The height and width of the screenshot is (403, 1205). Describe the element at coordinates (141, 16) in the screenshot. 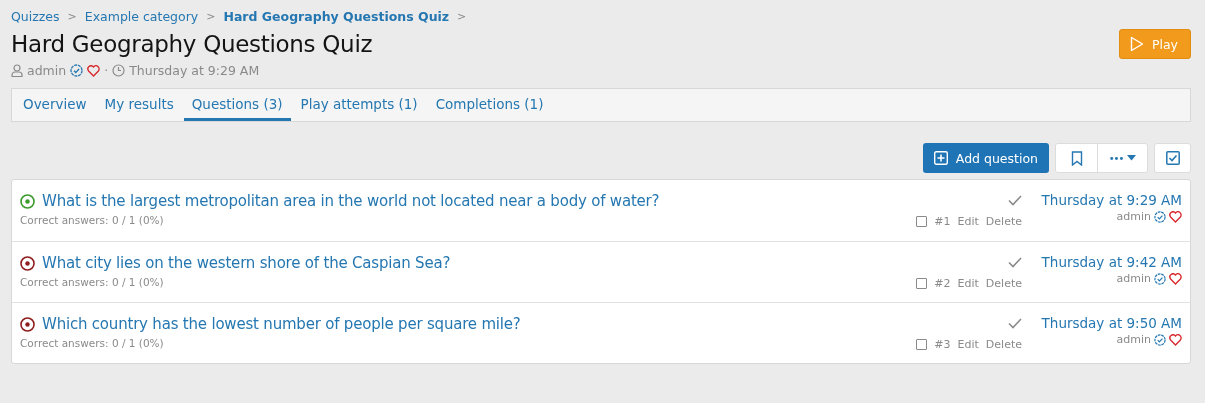

I see `breadcrumb-link: Example category` at that location.